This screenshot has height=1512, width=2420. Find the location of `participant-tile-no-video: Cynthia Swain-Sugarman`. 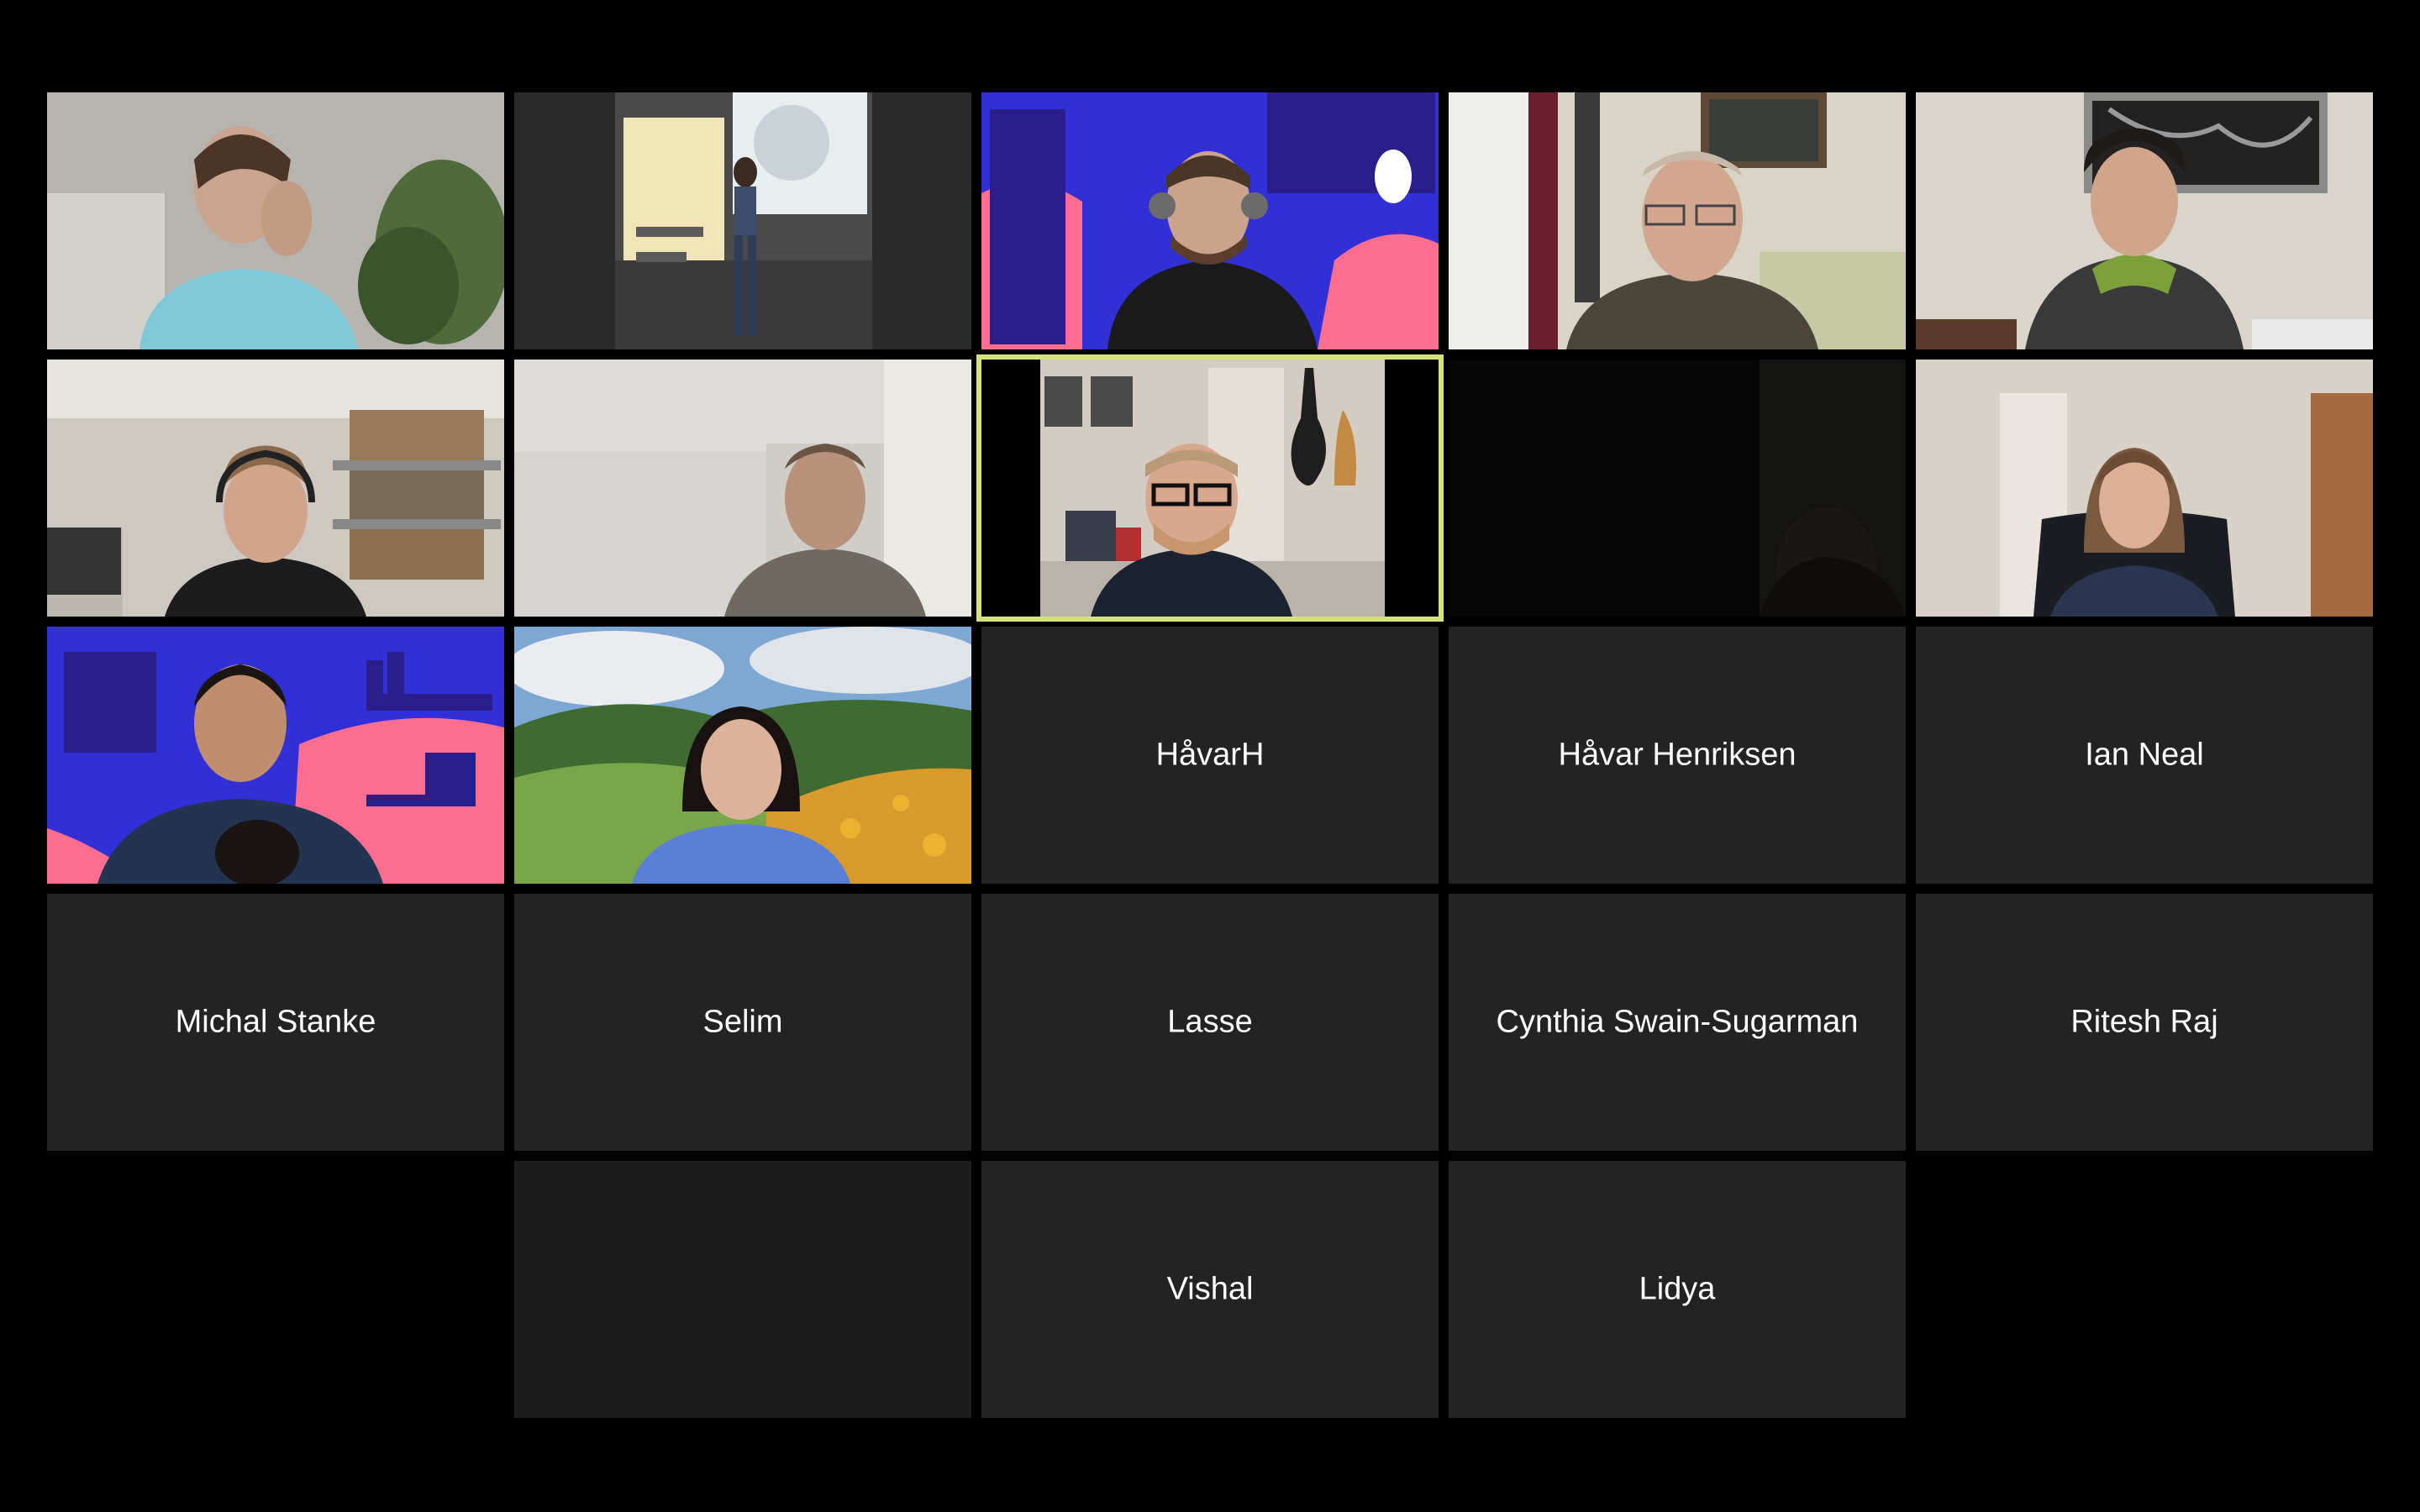

participant-tile-no-video: Cynthia Swain-Sugarman is located at coordinates (1678, 1022).